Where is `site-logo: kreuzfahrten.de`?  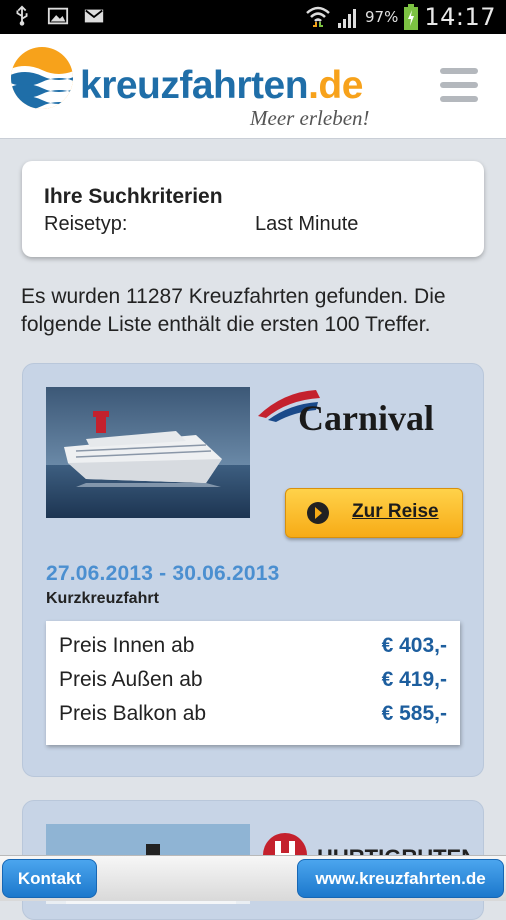 site-logo: kreuzfahrten.de is located at coordinates (221, 86).